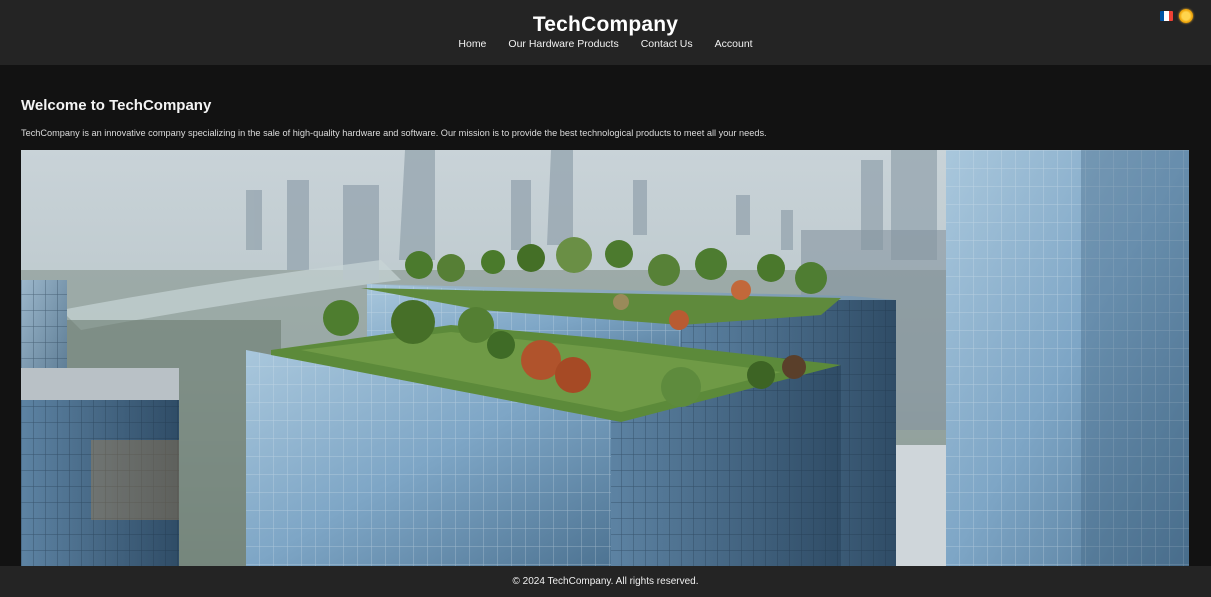 The height and width of the screenshot is (597, 1211). I want to click on brand-title: TechCompany, so click(605, 24).